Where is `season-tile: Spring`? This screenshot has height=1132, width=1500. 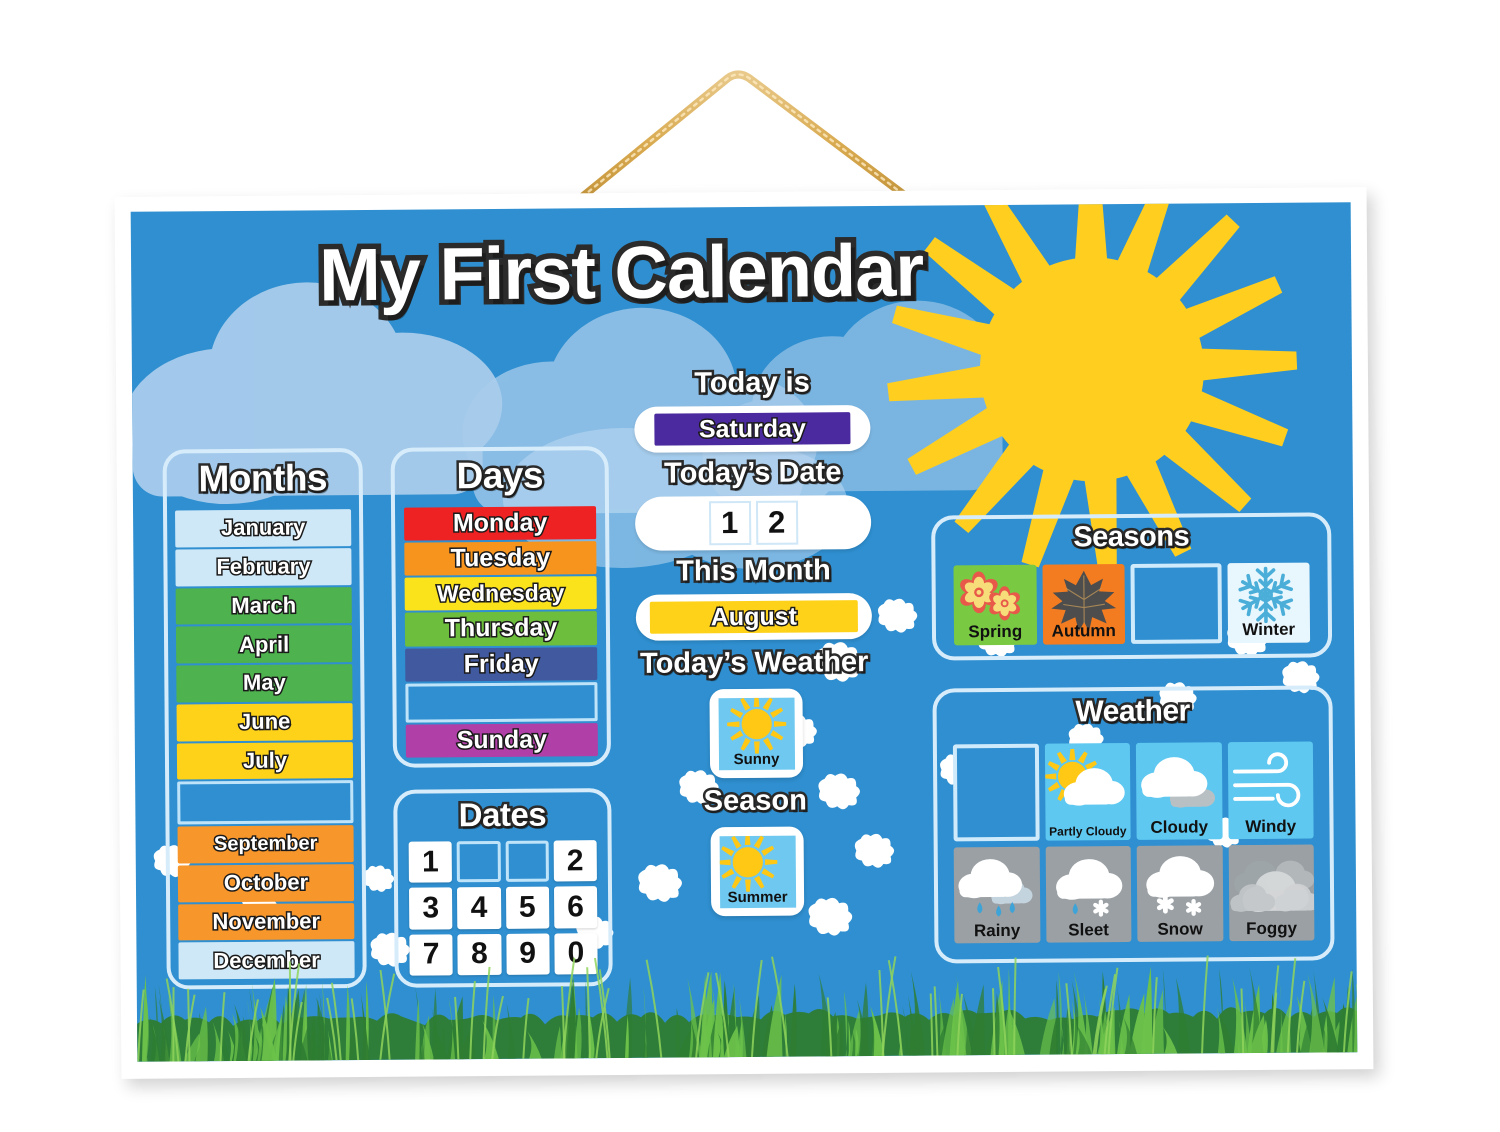 season-tile: Spring is located at coordinates (995, 605).